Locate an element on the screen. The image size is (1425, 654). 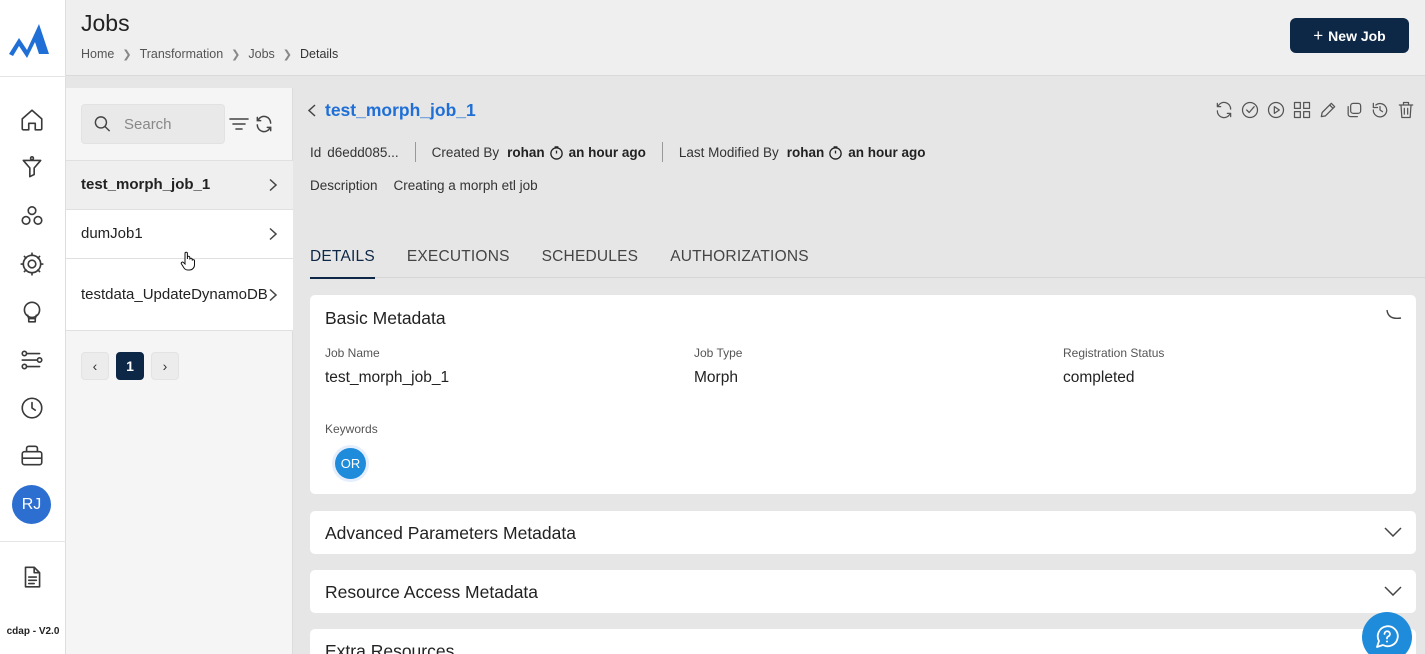
plus-icon: + is located at coordinates (1318, 35).